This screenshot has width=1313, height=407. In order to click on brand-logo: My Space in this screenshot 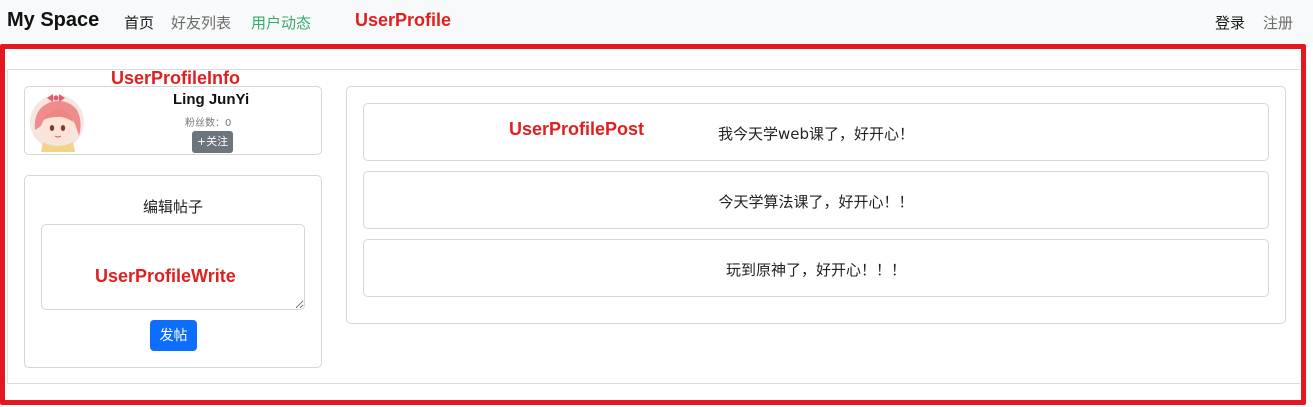, I will do `click(53, 20)`.